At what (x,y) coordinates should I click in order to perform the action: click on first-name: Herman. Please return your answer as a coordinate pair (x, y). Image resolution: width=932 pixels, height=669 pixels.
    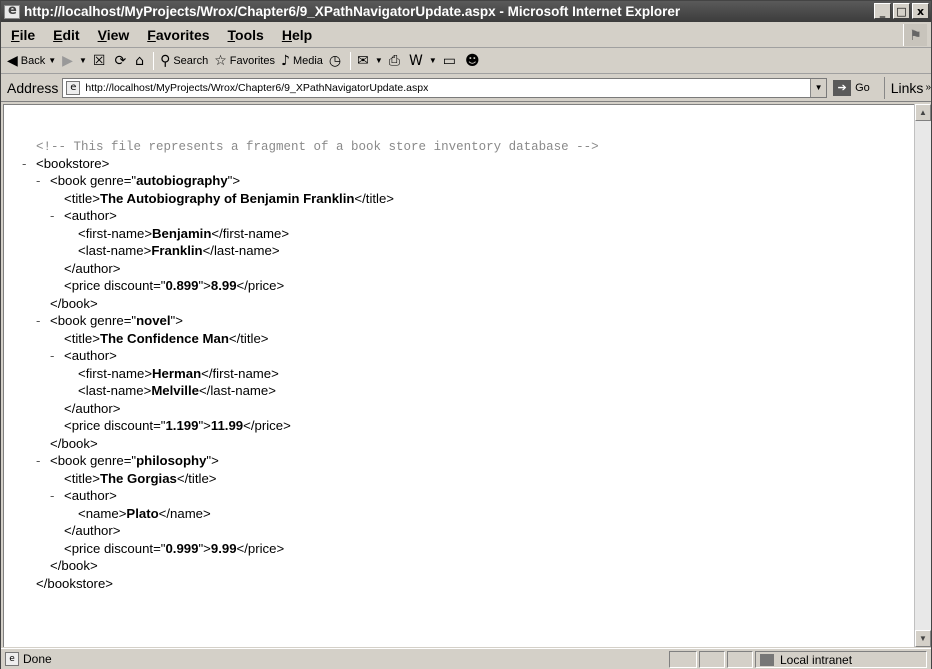
    Looking at the image, I should click on (177, 373).